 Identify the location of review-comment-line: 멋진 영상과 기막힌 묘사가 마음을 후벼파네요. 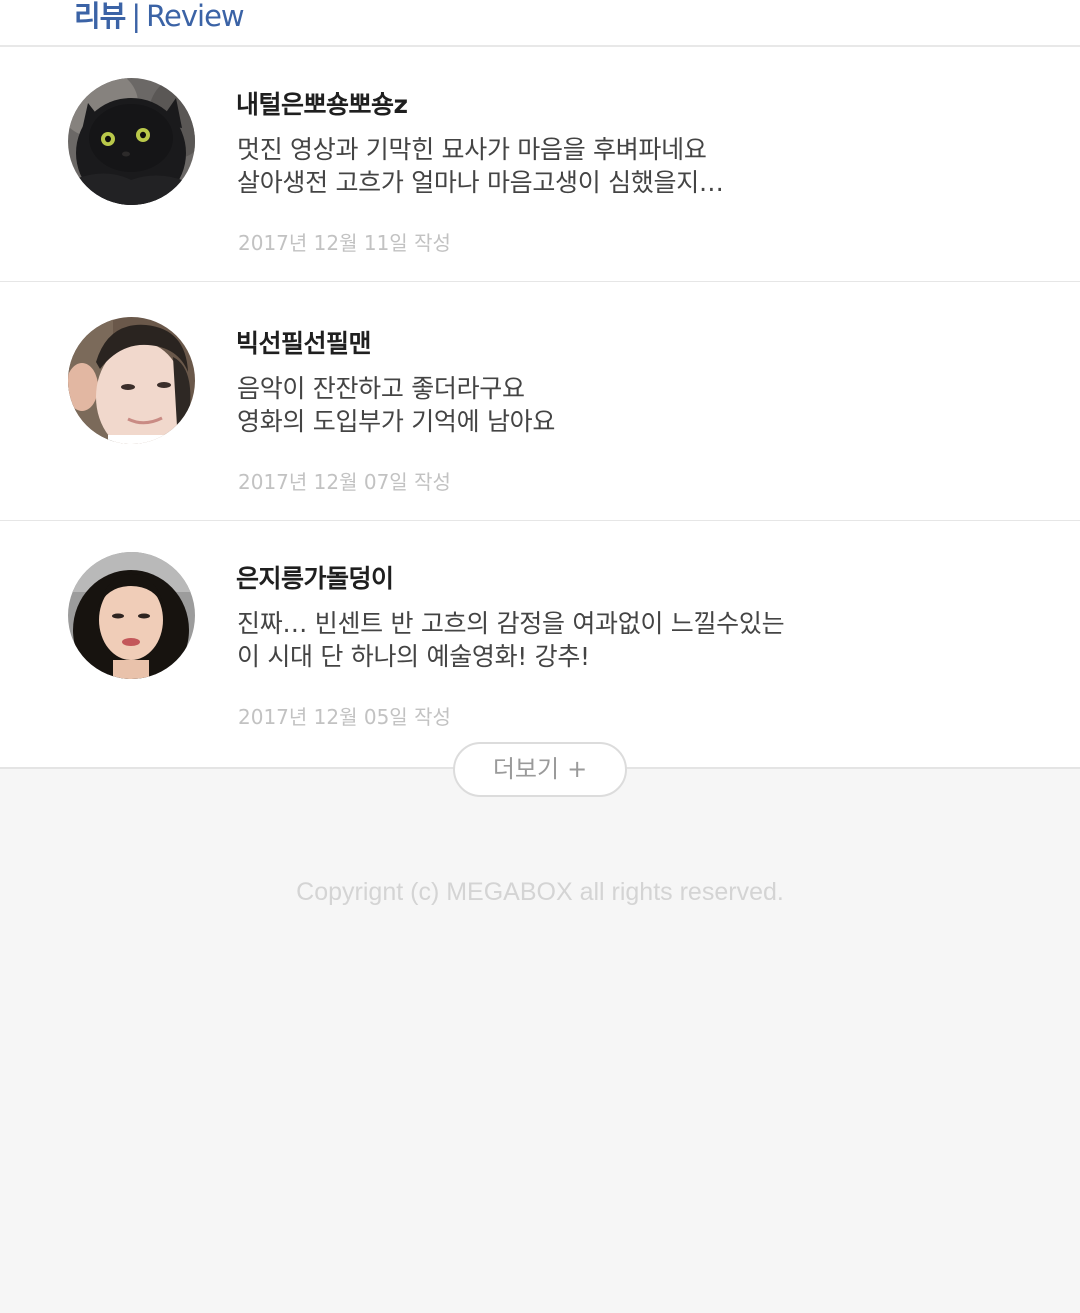
(472, 149).